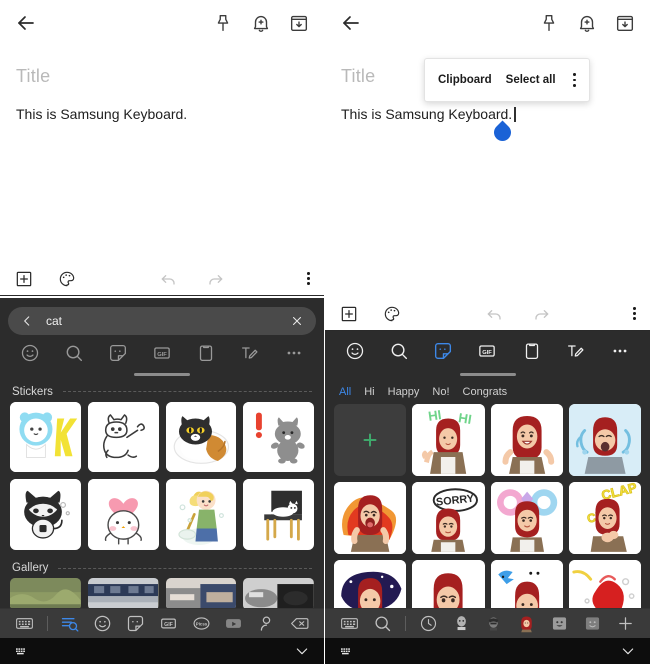 The height and width of the screenshot is (664, 650). Describe the element at coordinates (27, 321) in the screenshot. I see `chevron-left-icon` at that location.